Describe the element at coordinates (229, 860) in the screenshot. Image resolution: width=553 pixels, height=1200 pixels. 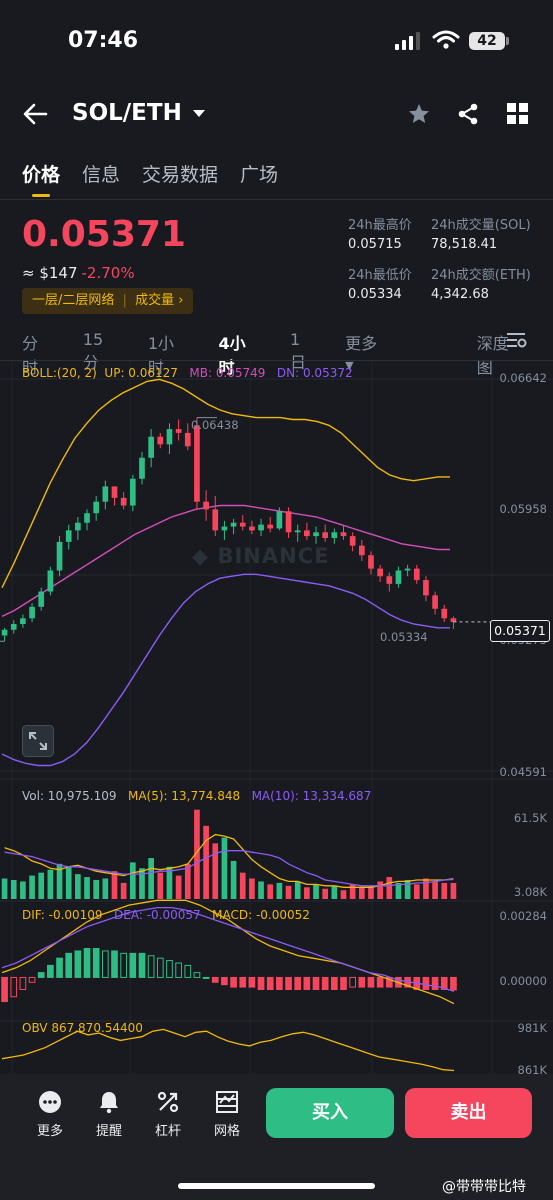
I see `volume-ma5-line` at that location.